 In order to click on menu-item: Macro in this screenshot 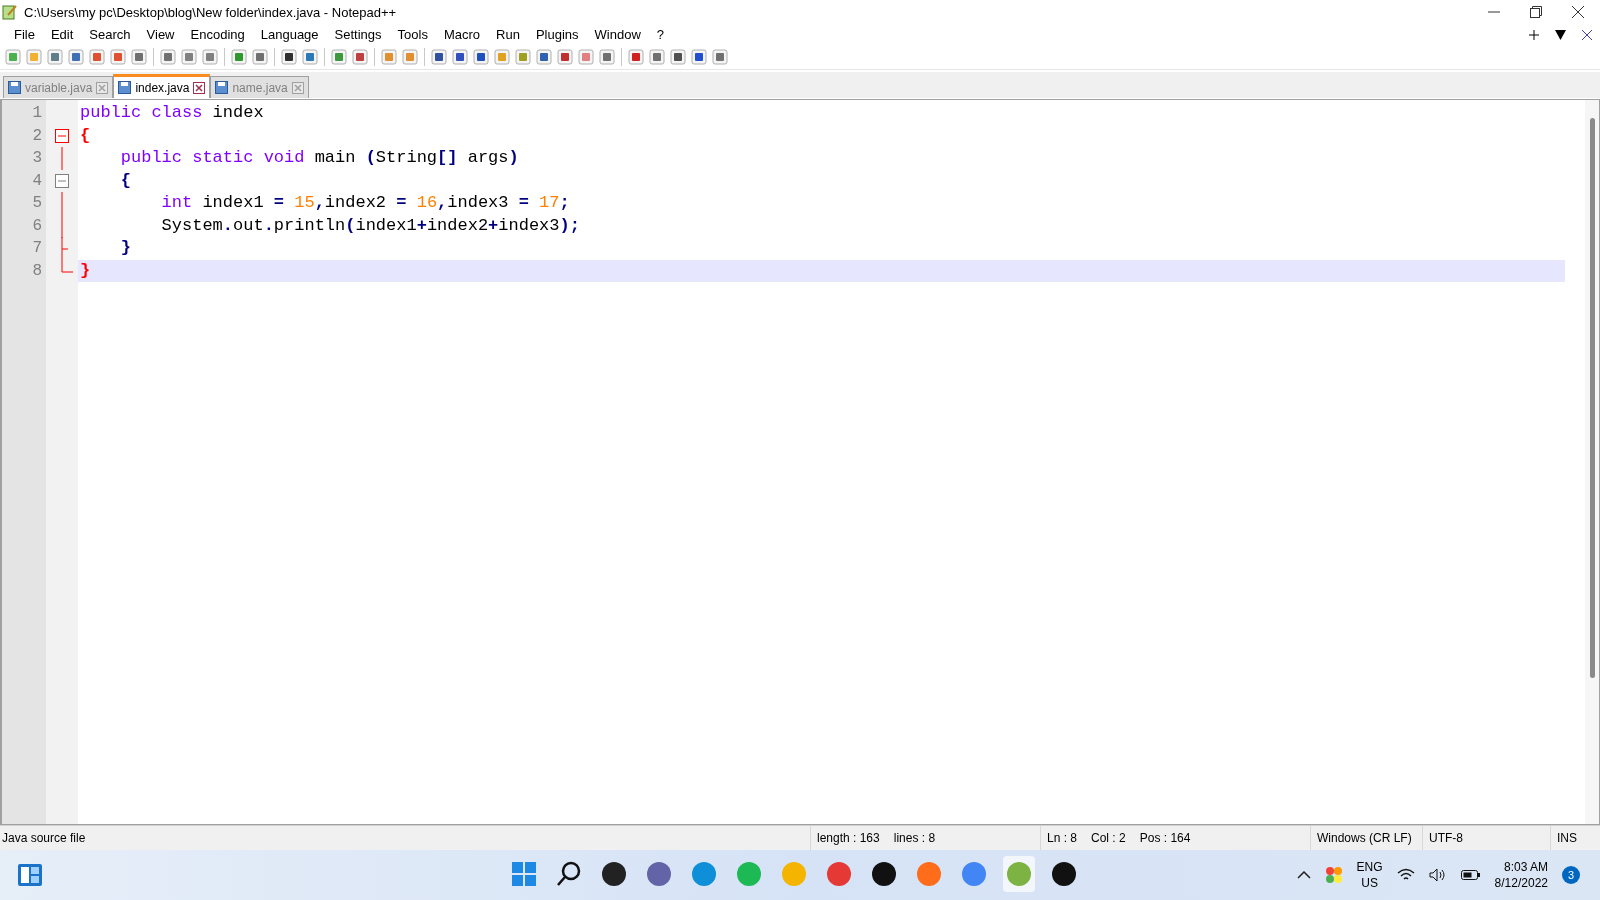, I will do `click(462, 34)`.